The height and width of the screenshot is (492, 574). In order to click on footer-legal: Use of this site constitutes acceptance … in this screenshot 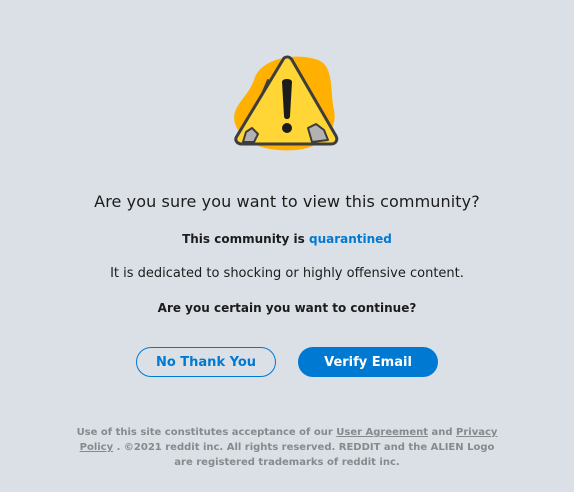, I will do `click(287, 447)`.